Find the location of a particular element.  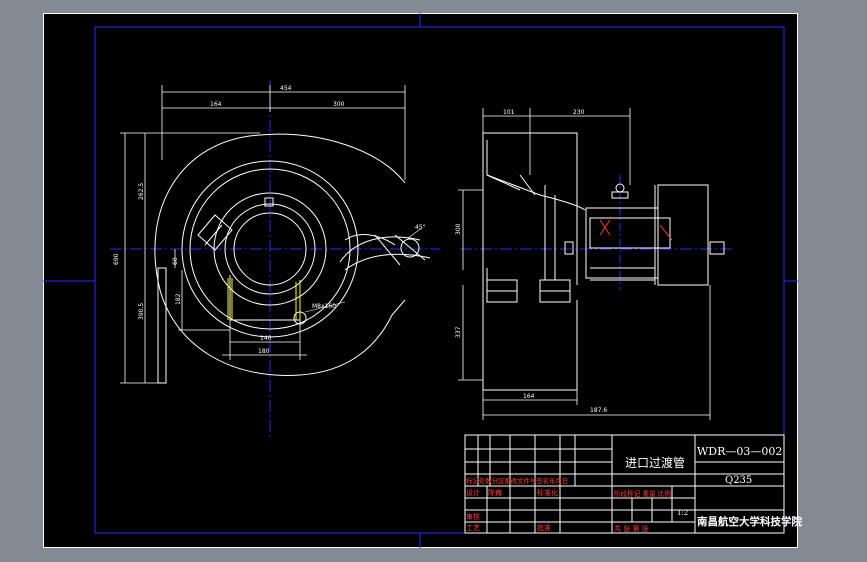

dim-side-upper-height: 300 is located at coordinates (458, 229).